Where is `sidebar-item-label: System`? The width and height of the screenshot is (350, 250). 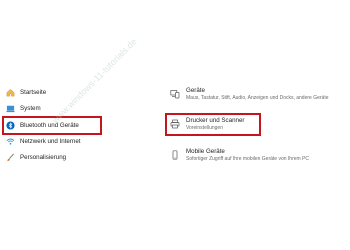
sidebar-item-label: System is located at coordinates (30, 108).